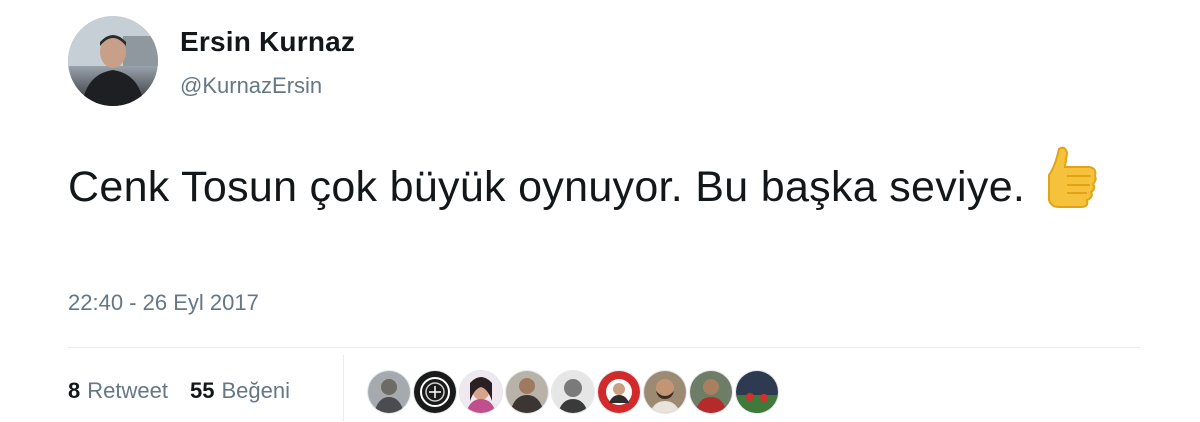 The width and height of the screenshot is (1200, 422). What do you see at coordinates (255, 390) in the screenshot?
I see `like-label: Beğeni` at bounding box center [255, 390].